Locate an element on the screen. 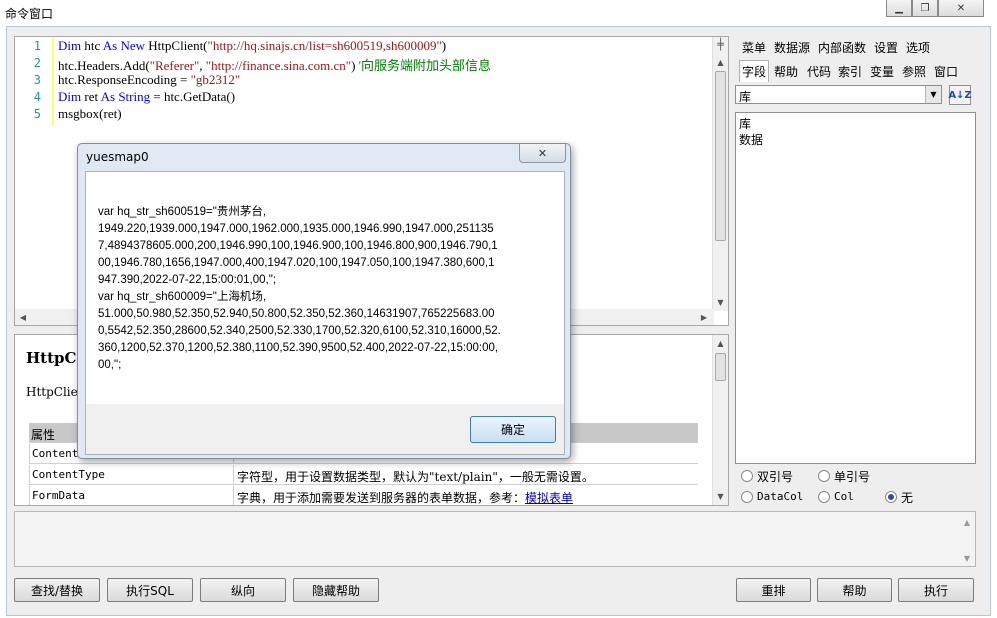 This screenshot has width=997, height=618. scroll-left-icon: ◀ is located at coordinates (23, 317).